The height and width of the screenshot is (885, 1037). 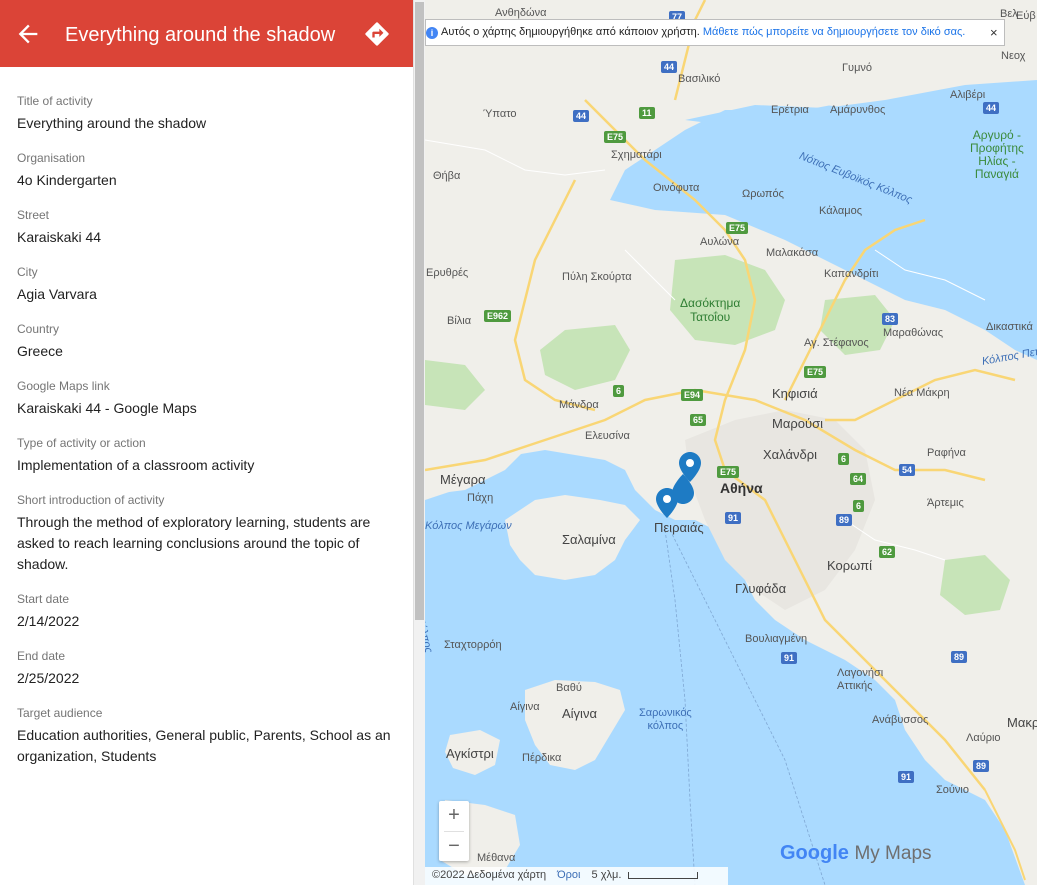 I want to click on field-value: Greece, so click(x=40, y=351).